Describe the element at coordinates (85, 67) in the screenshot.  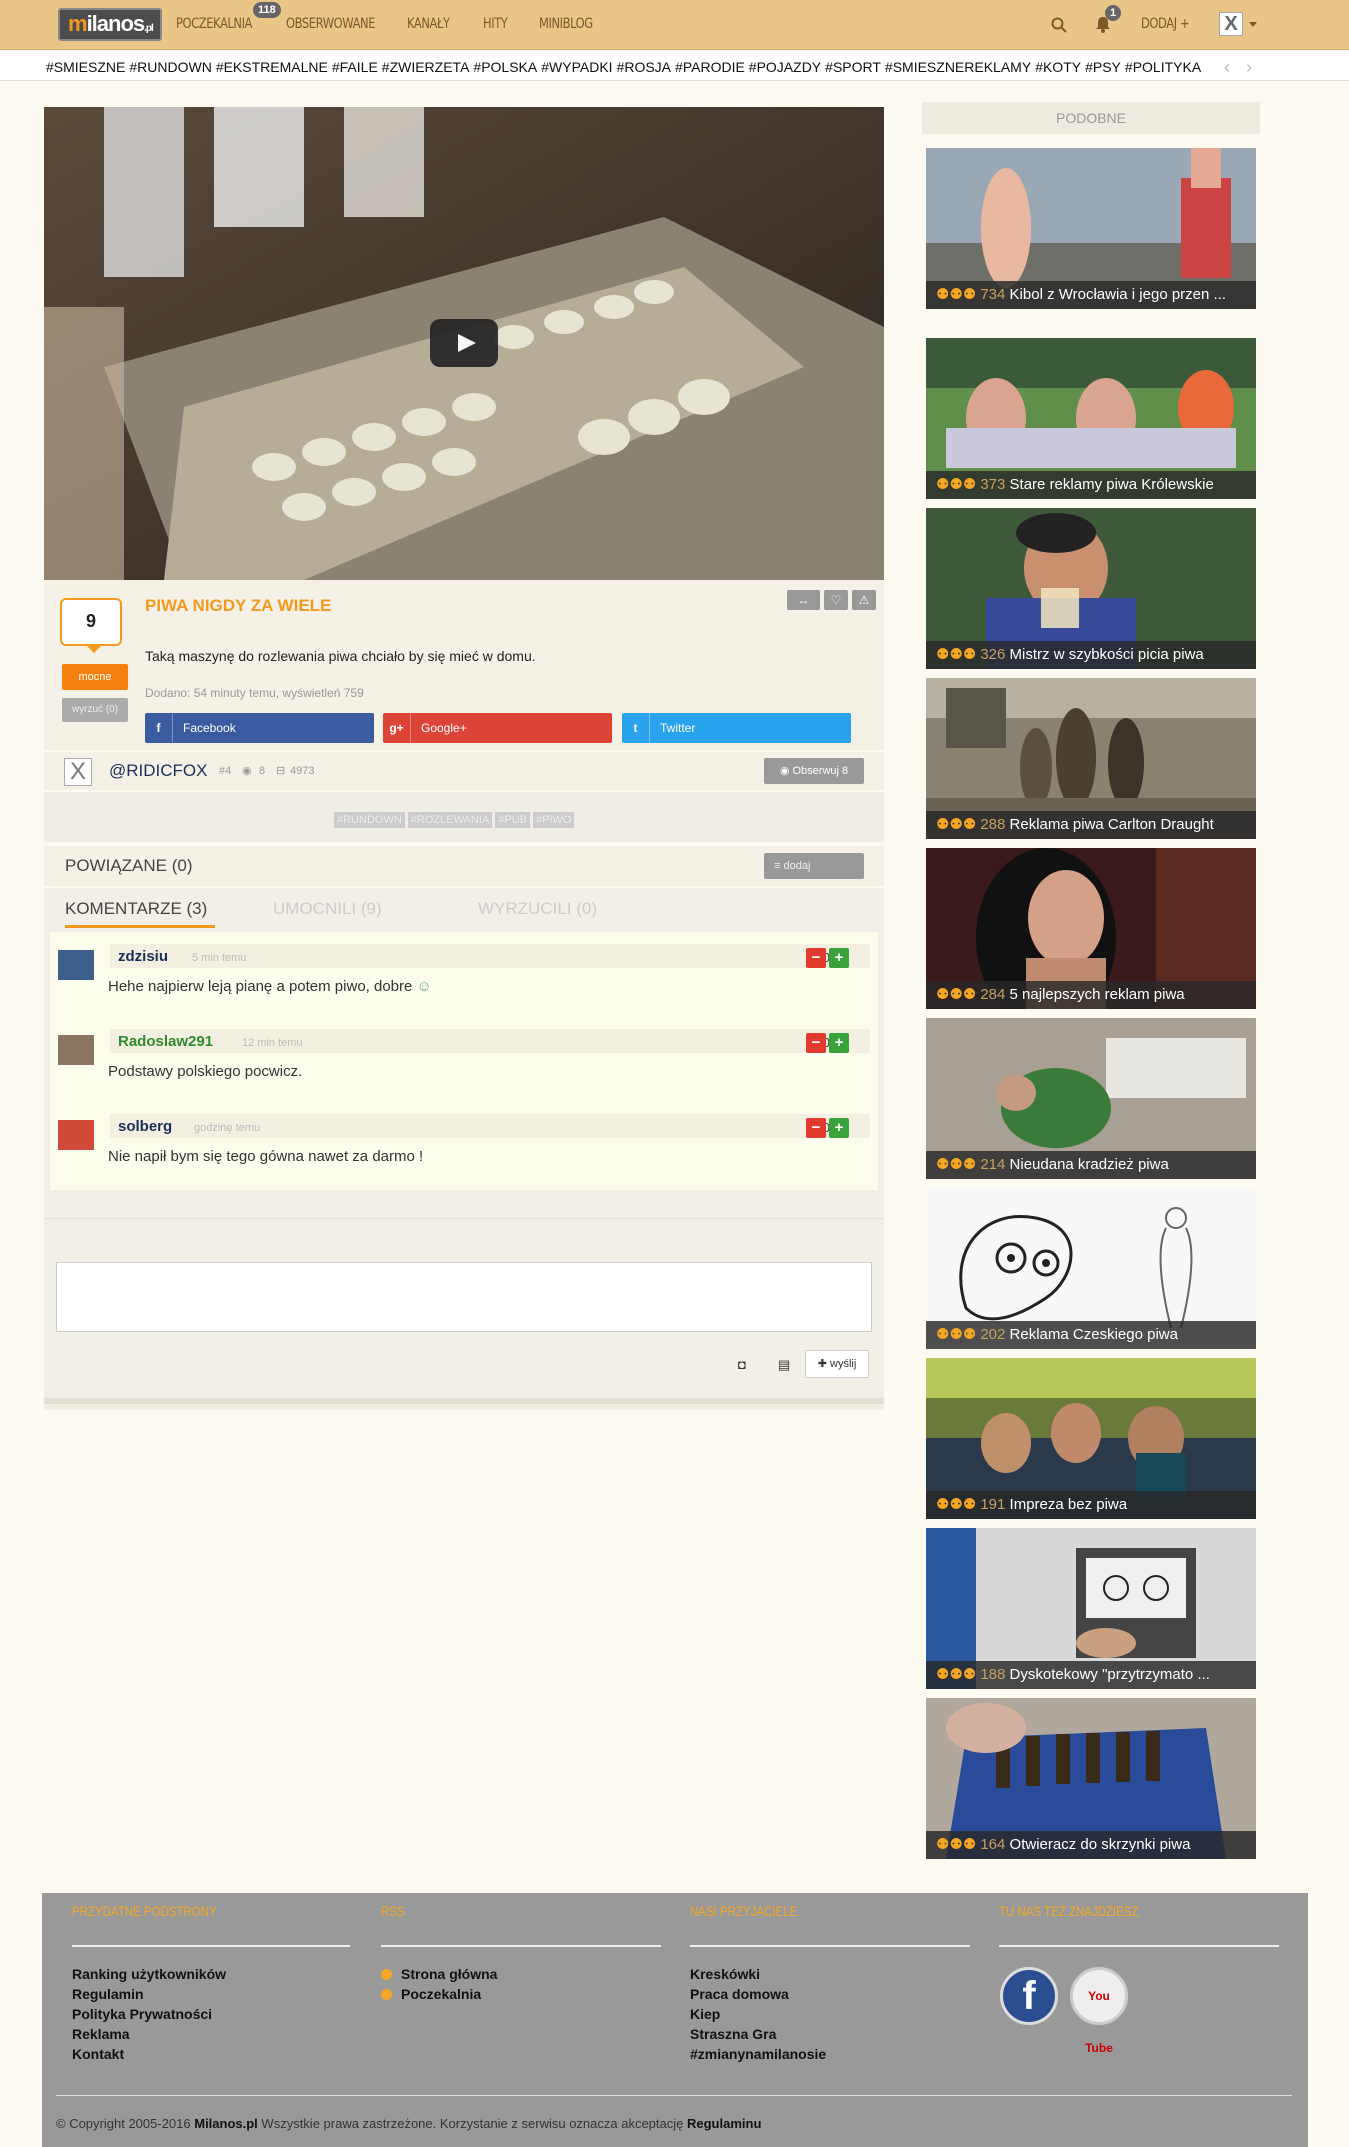
I see `tag-link: #SMIESZNE` at that location.